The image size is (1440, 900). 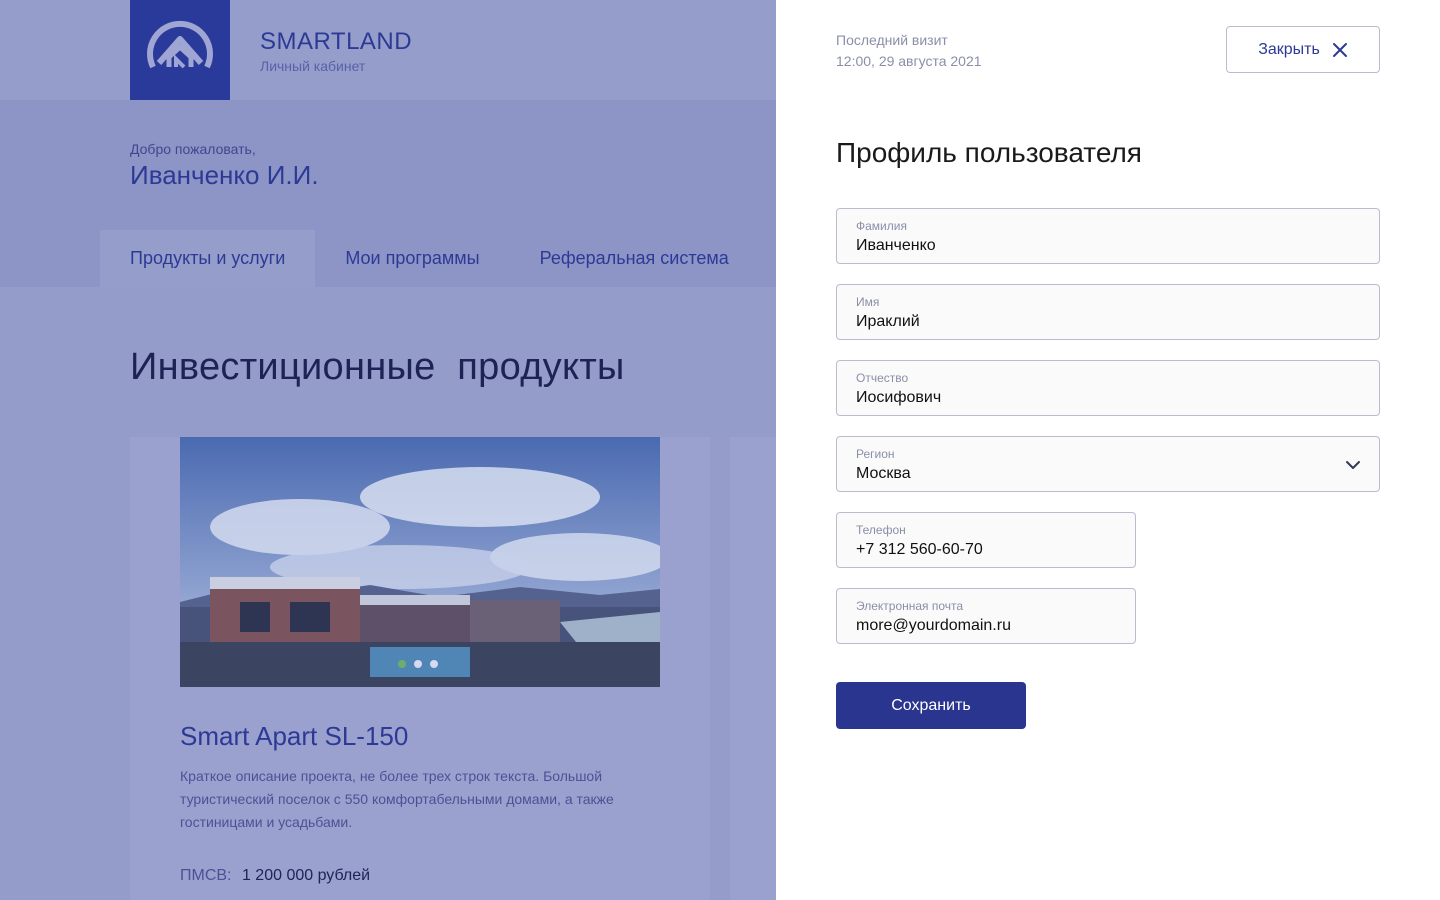 What do you see at coordinates (931, 705) in the screenshot?
I see `save-button: Сохранить` at bounding box center [931, 705].